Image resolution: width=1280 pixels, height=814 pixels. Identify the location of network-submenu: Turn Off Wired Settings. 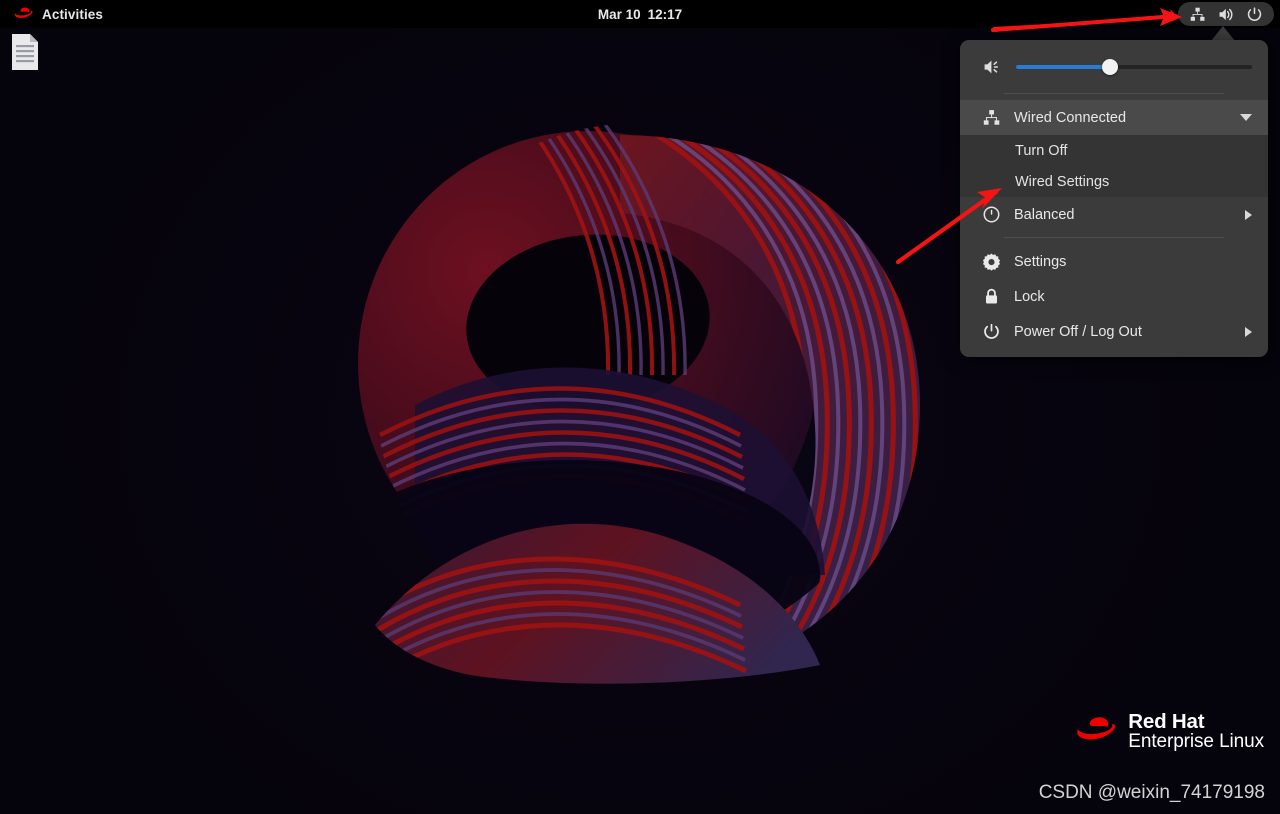
(1114, 166).